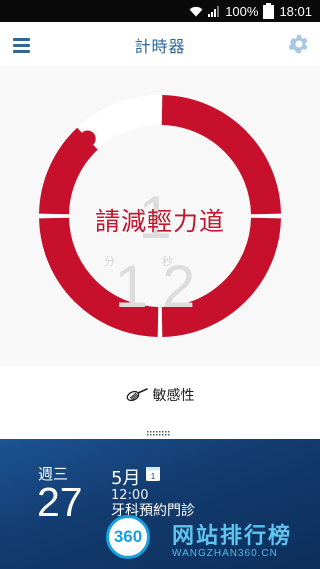  I want to click on seconds-unit-label: 秒, so click(167, 261).